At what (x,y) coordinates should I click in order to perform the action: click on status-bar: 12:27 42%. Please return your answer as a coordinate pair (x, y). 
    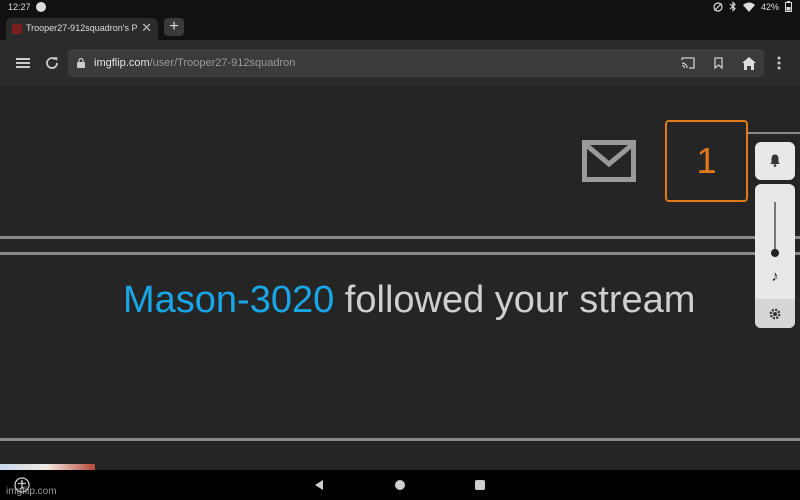
    Looking at the image, I should click on (400, 7).